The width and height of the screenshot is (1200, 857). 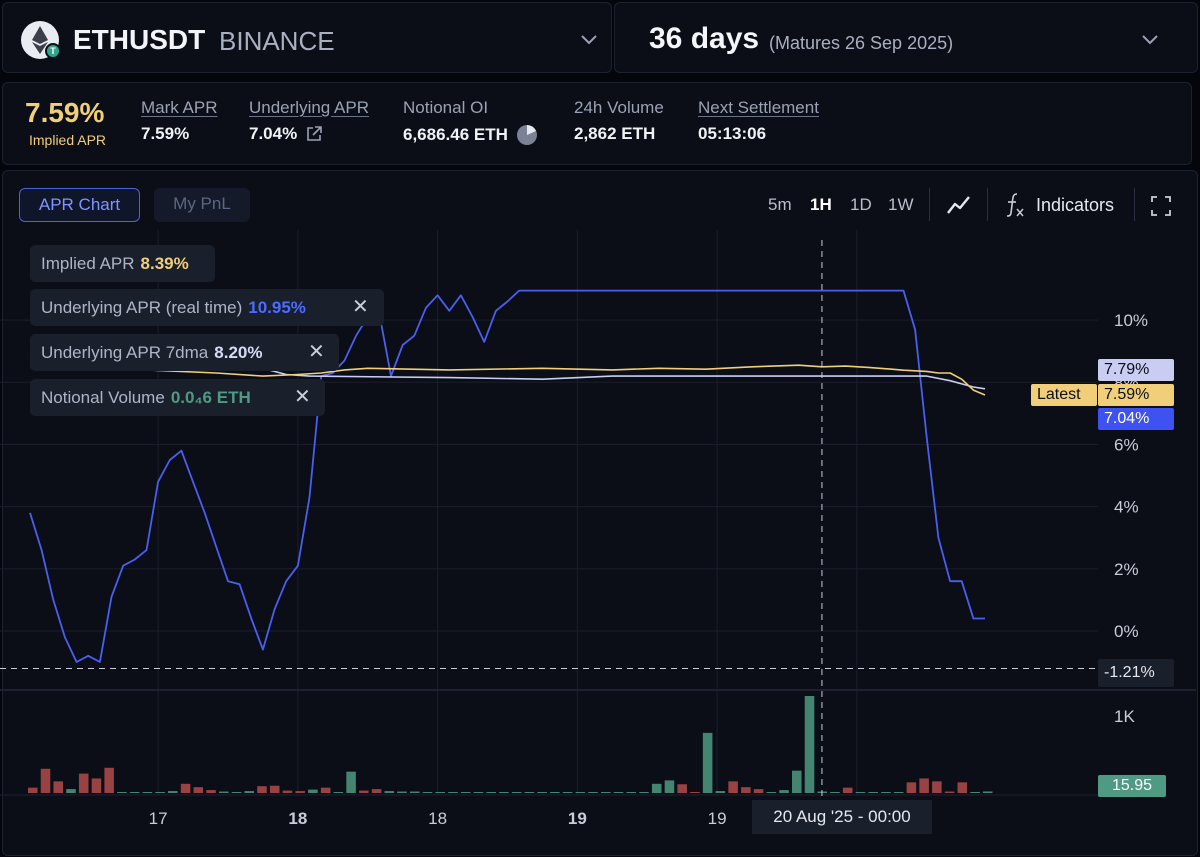 What do you see at coordinates (1136, 673) in the screenshot?
I see `crosshair-value-tag: -1.21%` at bounding box center [1136, 673].